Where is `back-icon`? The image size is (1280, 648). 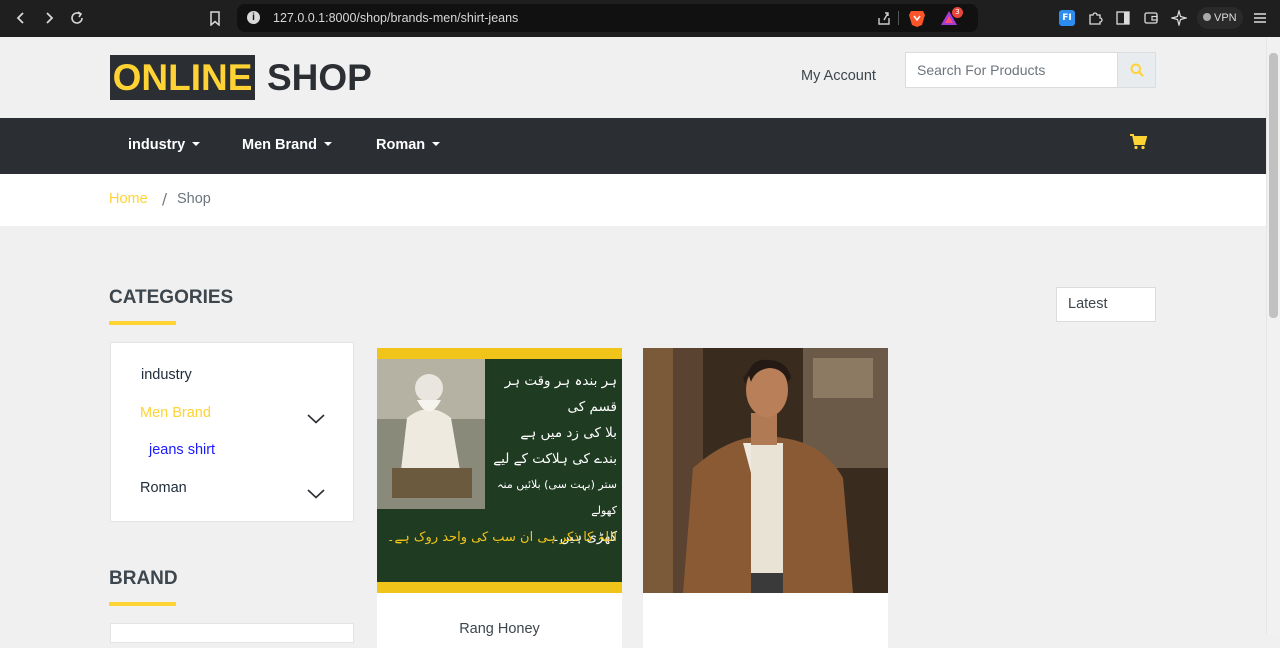
back-icon is located at coordinates (21, 18).